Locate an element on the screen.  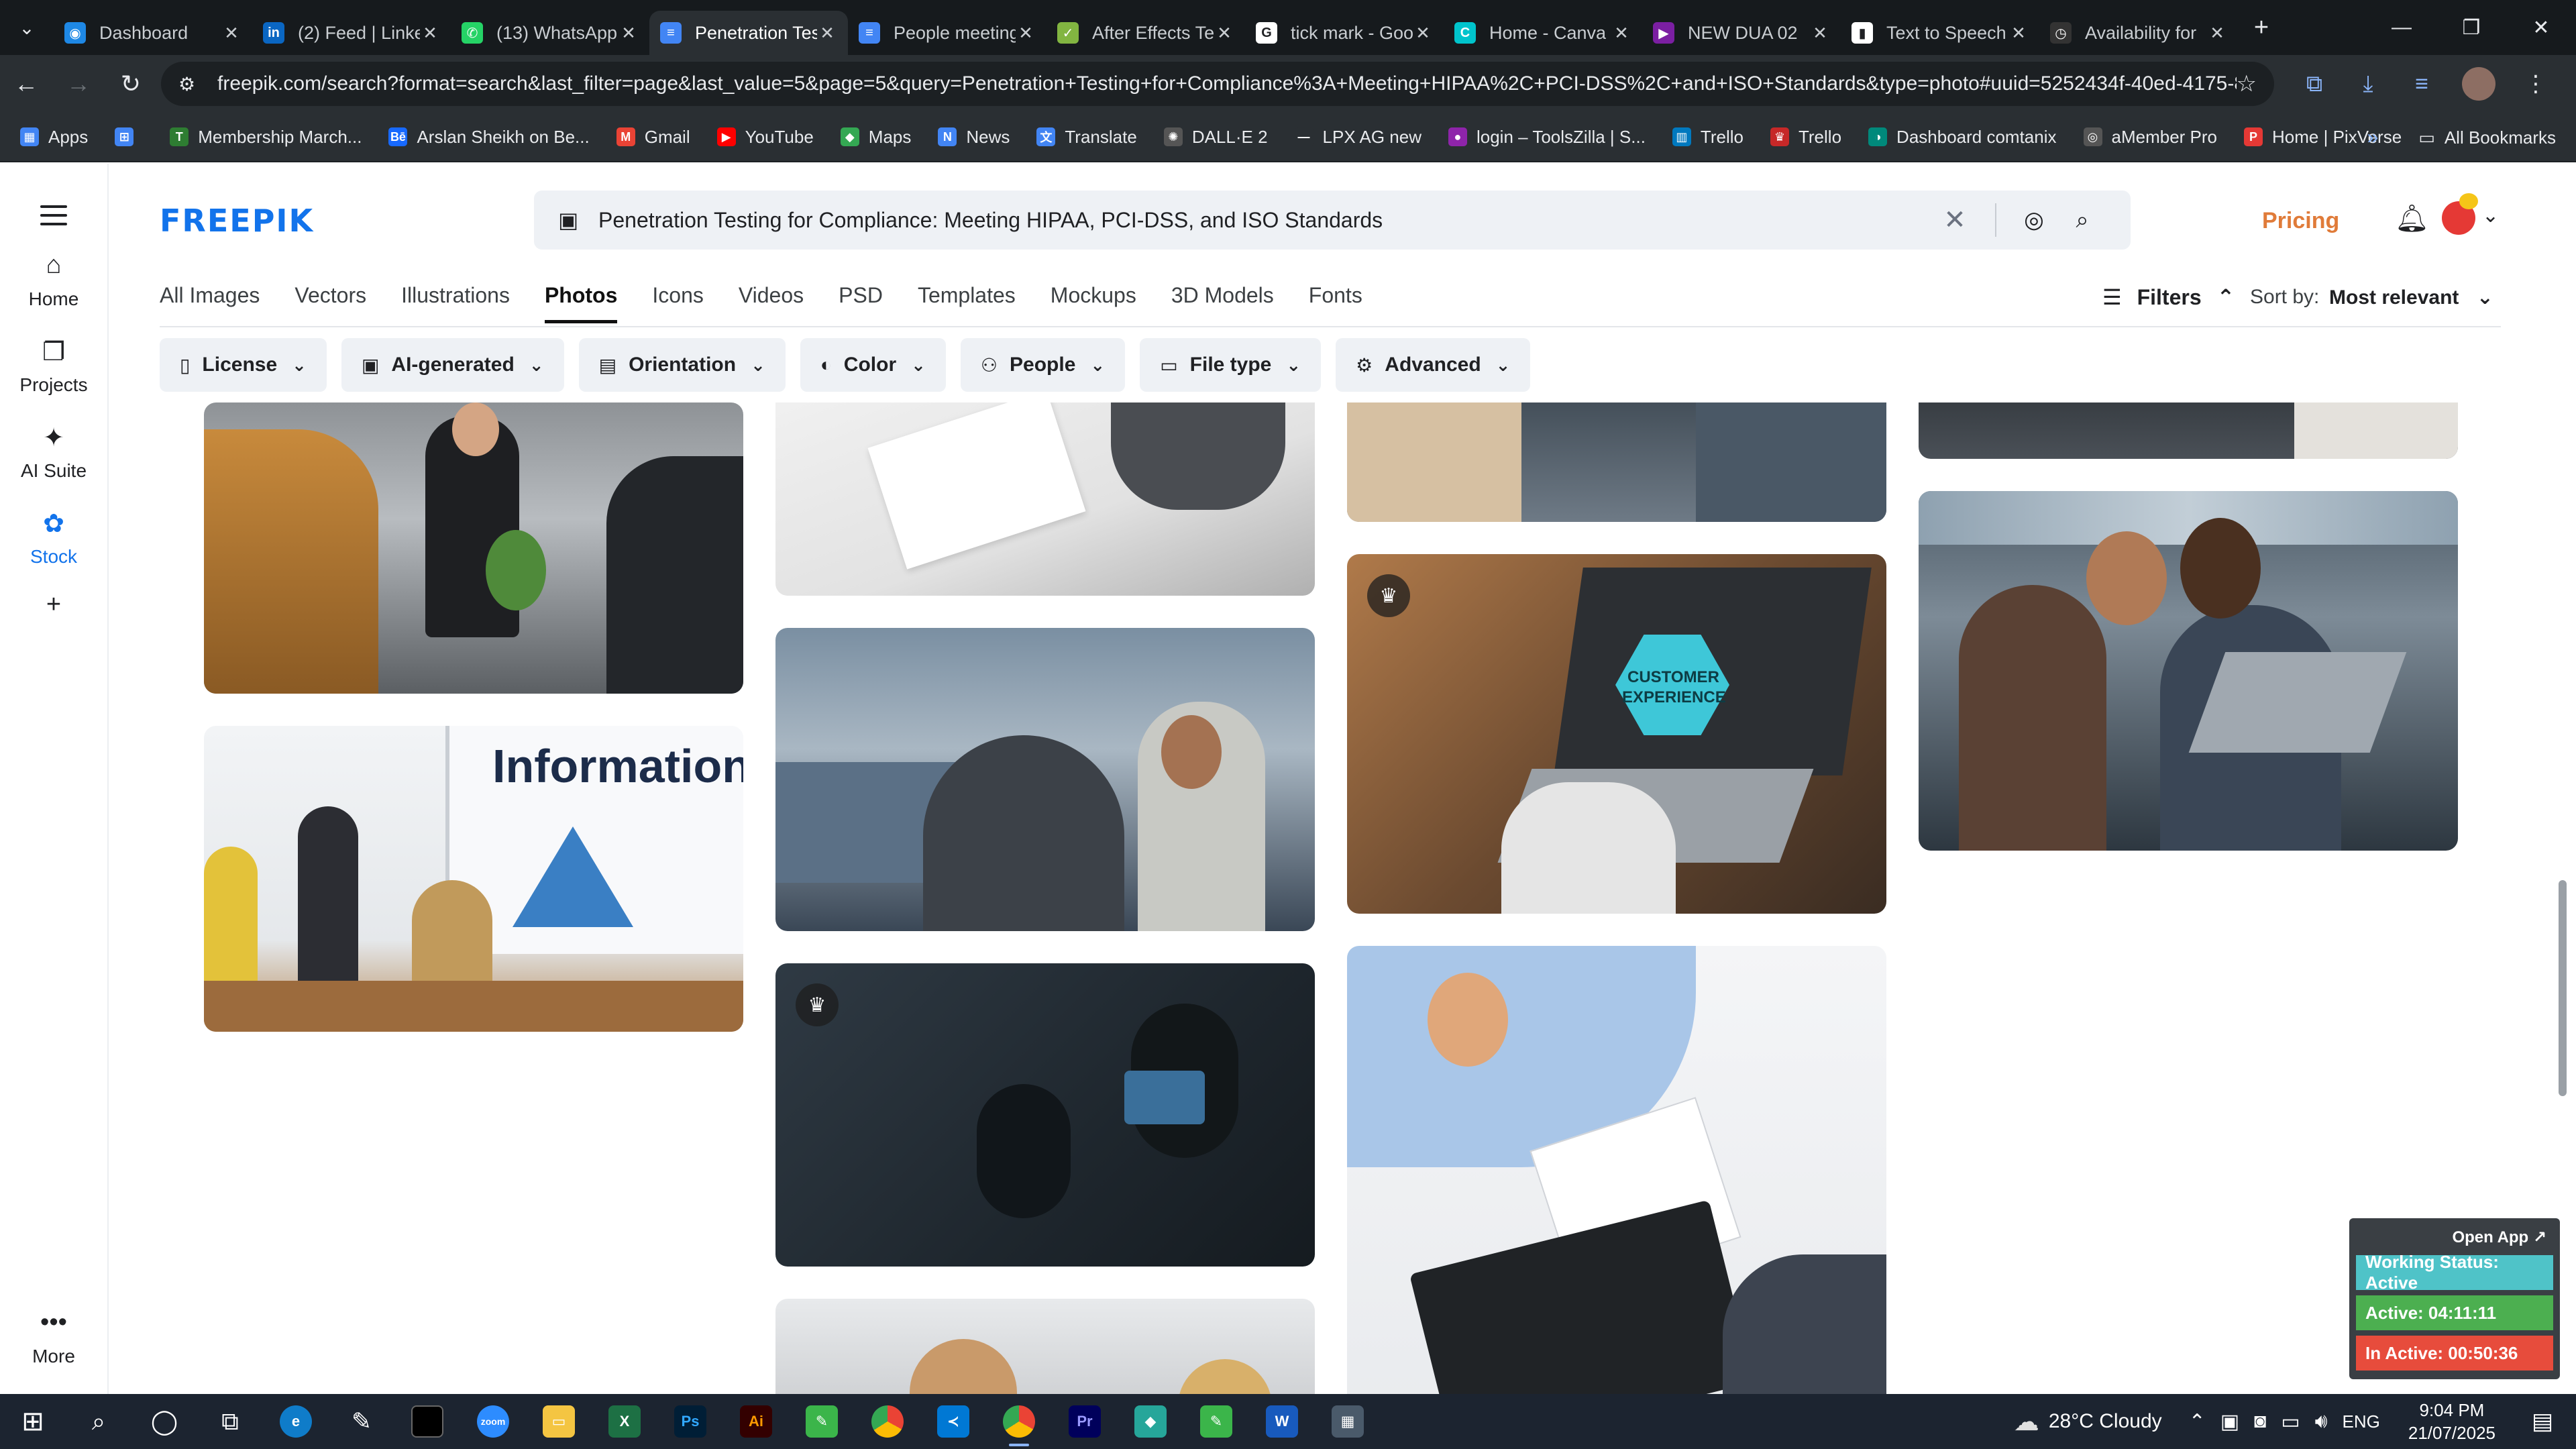
bookmark-item: N News is located at coordinates (974, 137).